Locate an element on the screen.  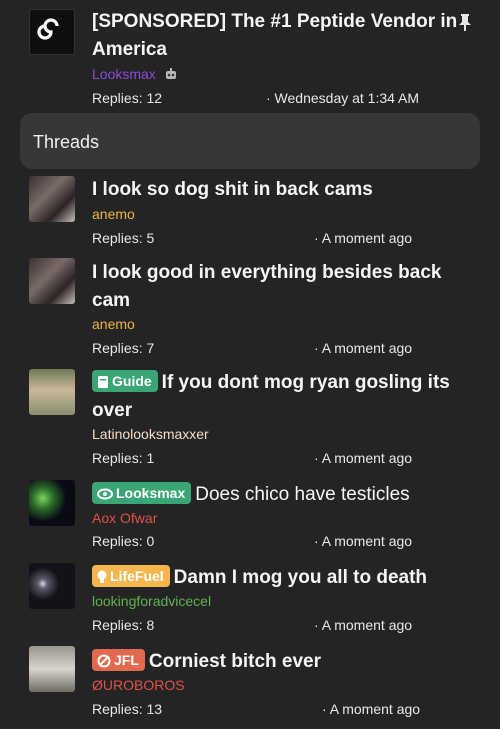
title-text: Damn I mog you all to death is located at coordinates (300, 577).